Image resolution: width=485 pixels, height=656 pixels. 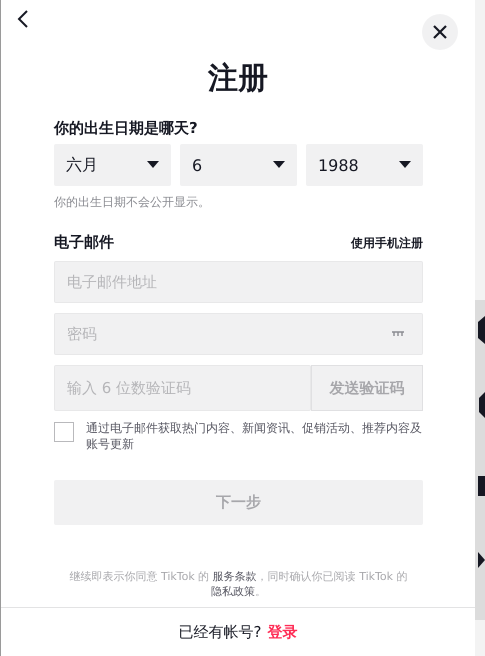 What do you see at coordinates (398, 334) in the screenshot?
I see `hidden-eye-icon` at bounding box center [398, 334].